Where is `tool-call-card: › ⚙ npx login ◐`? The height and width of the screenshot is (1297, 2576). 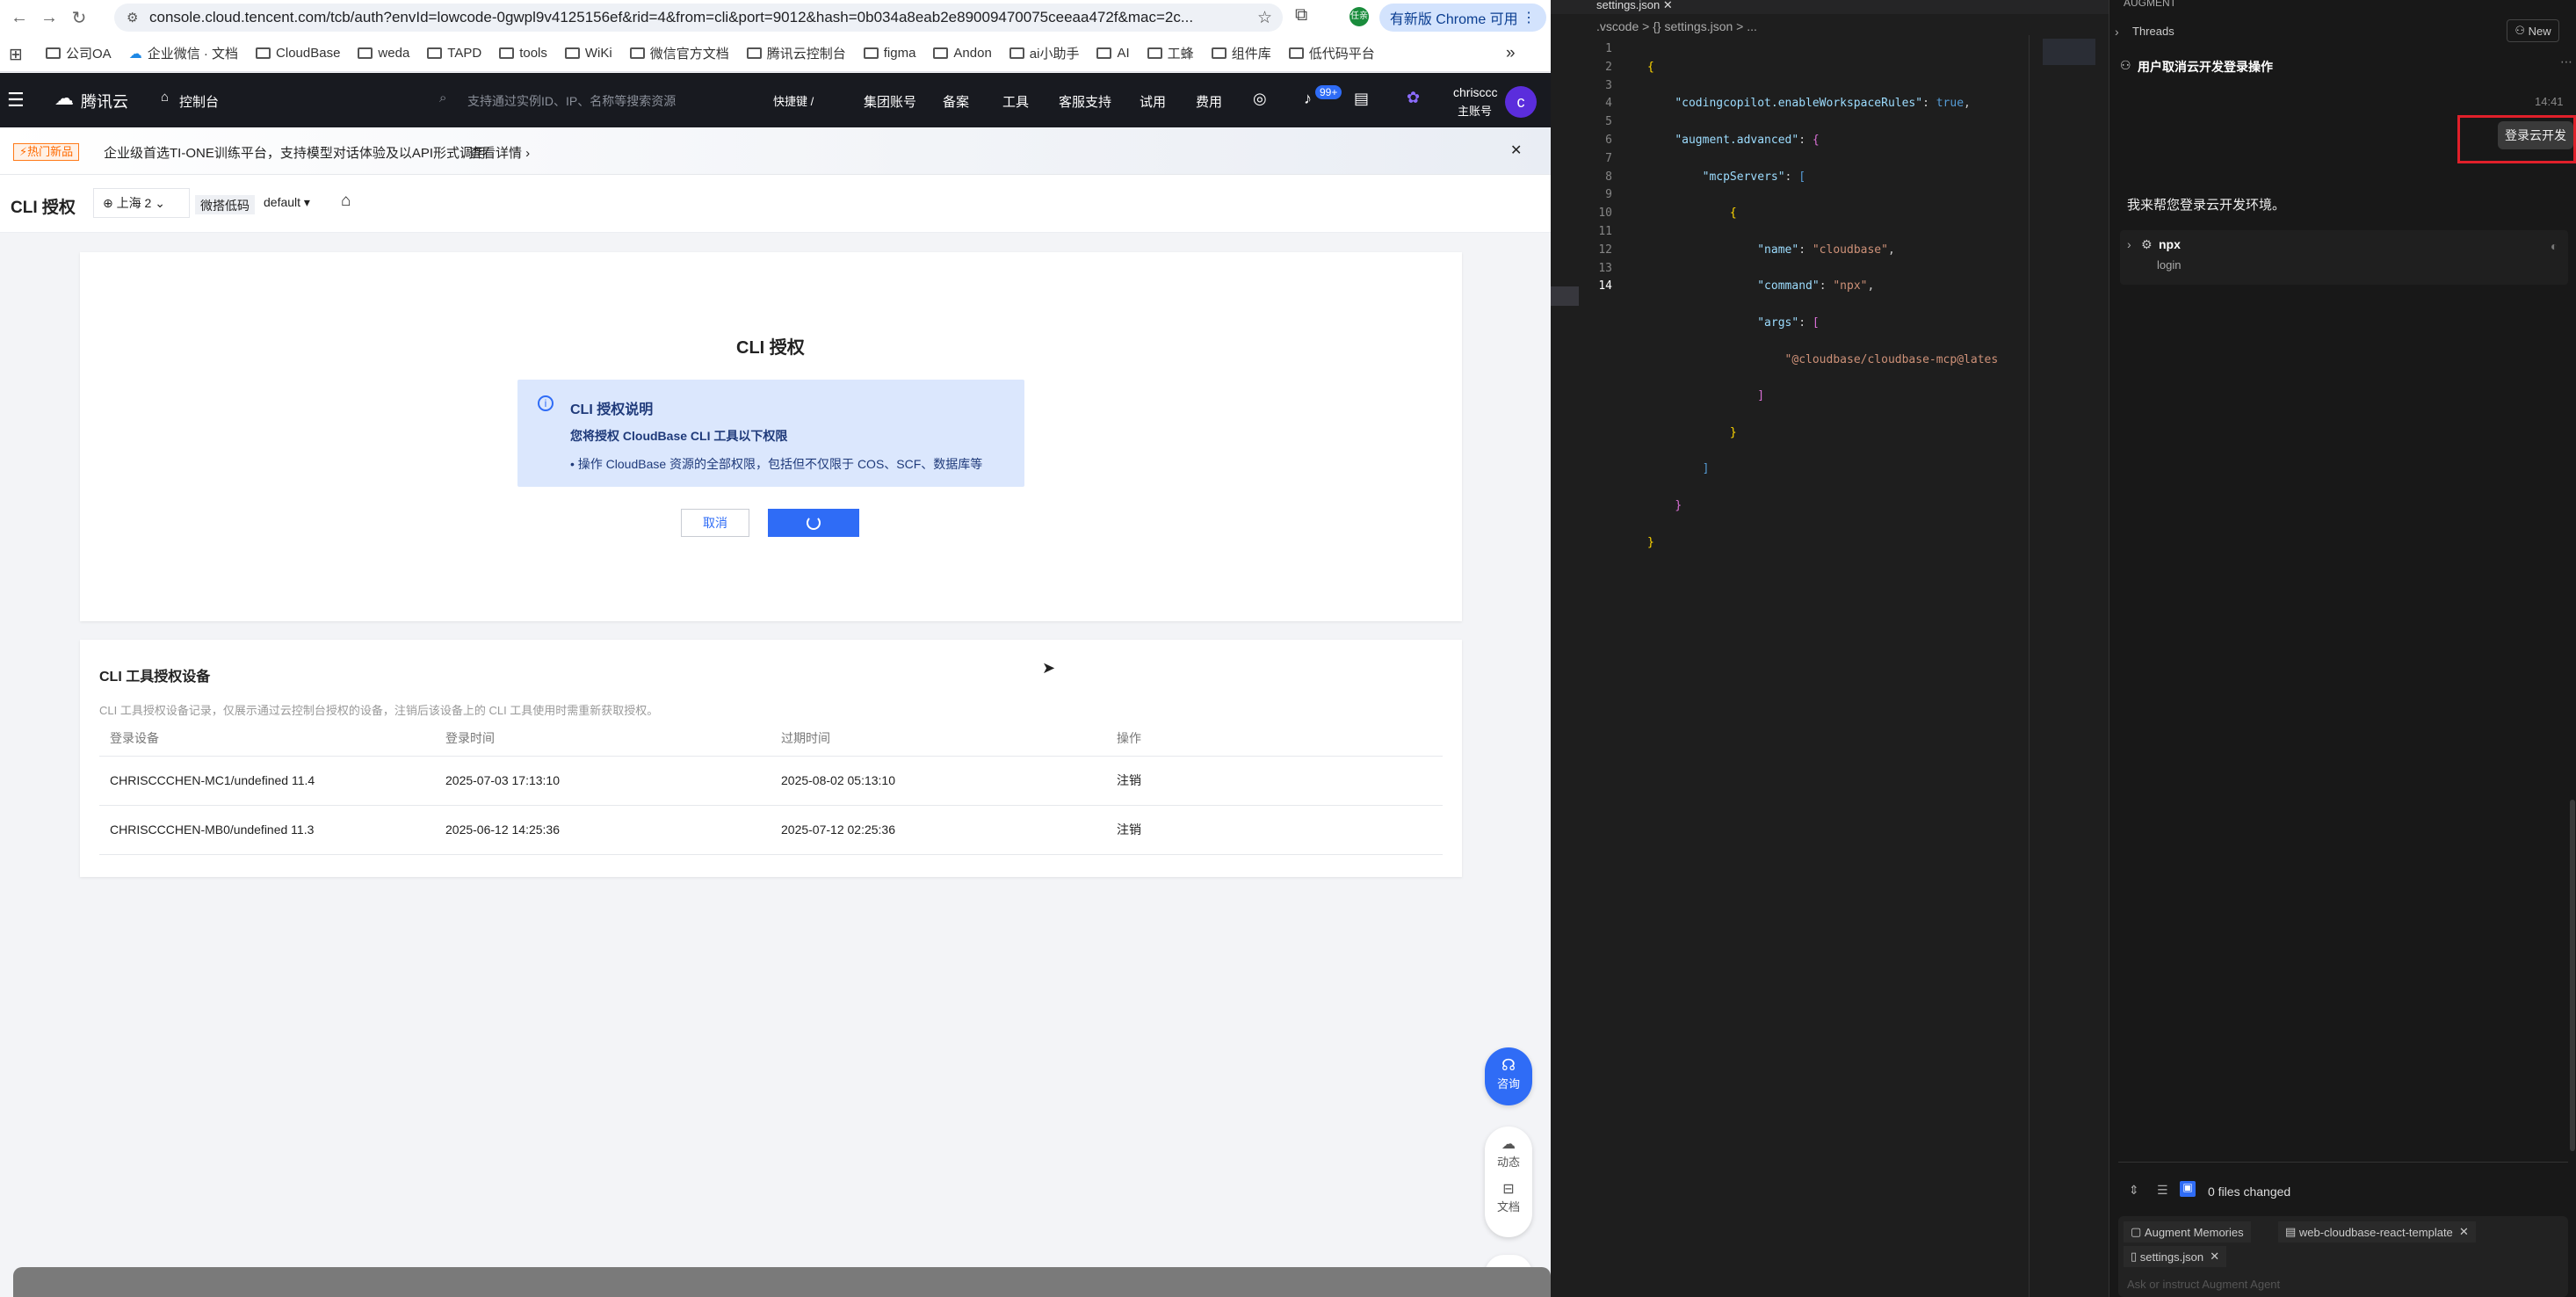
tool-call-card: › ⚙ npx login ◐ is located at coordinates (2344, 257).